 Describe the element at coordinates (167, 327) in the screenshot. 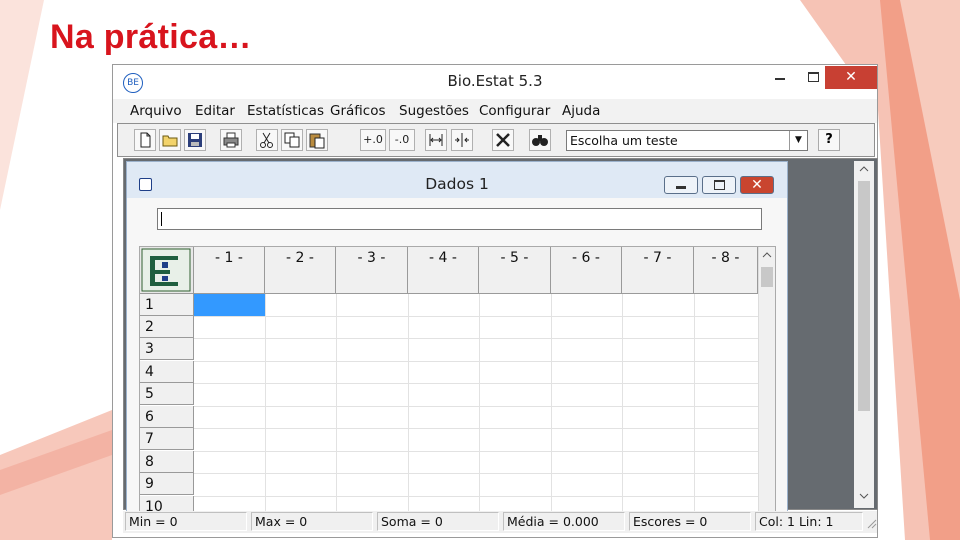

I see `row-header: 2` at that location.